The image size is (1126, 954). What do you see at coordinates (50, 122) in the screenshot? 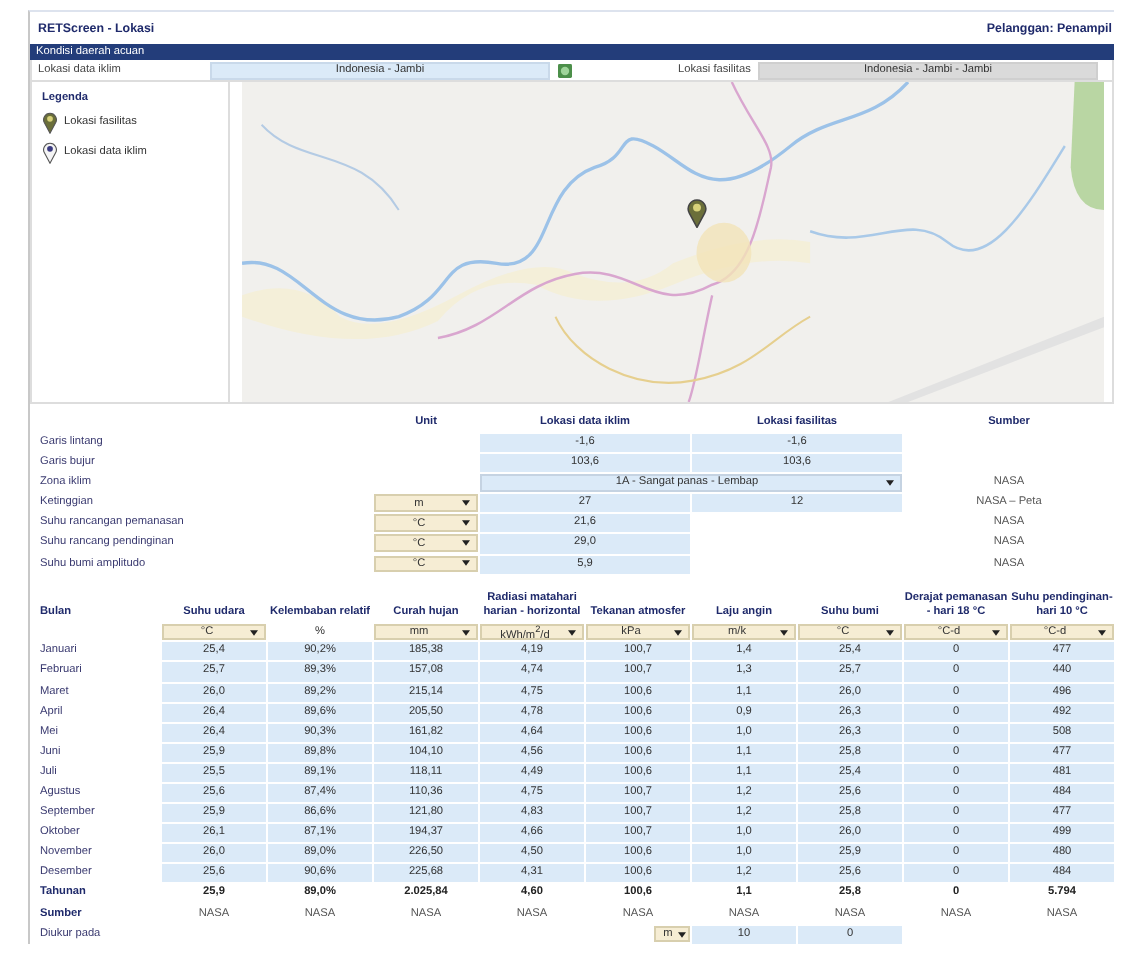
I see `facility-pin-icon` at bounding box center [50, 122].